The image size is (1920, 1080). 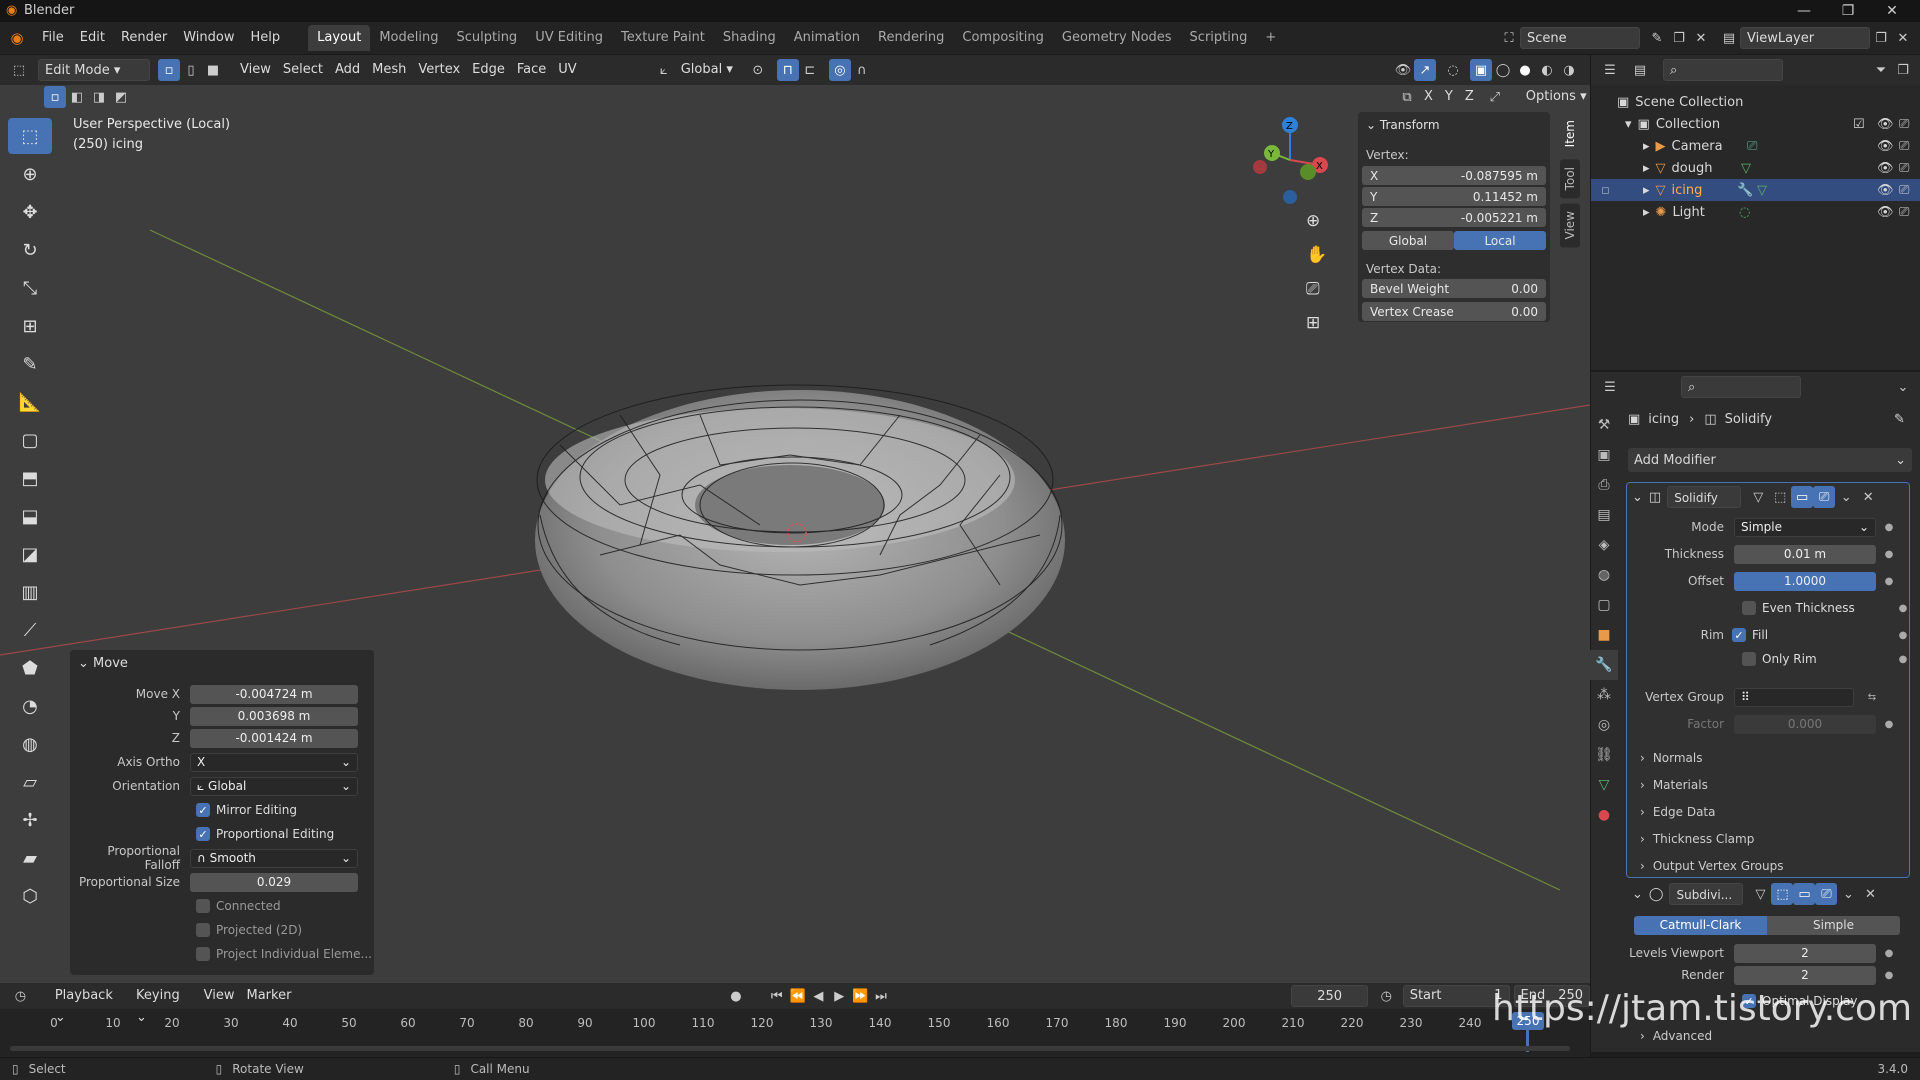 I want to click on bevel-weight-field: Bevel Weight 0.00, so click(x=1454, y=288).